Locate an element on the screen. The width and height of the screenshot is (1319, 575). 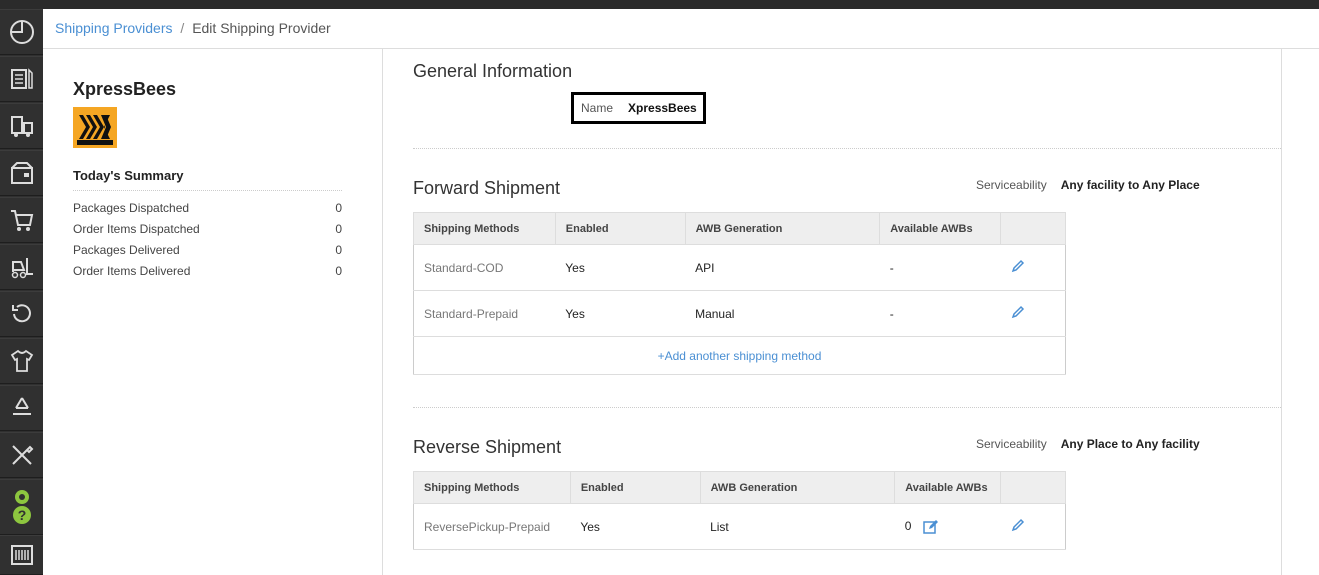
recycle-icon is located at coordinates (21, 406).